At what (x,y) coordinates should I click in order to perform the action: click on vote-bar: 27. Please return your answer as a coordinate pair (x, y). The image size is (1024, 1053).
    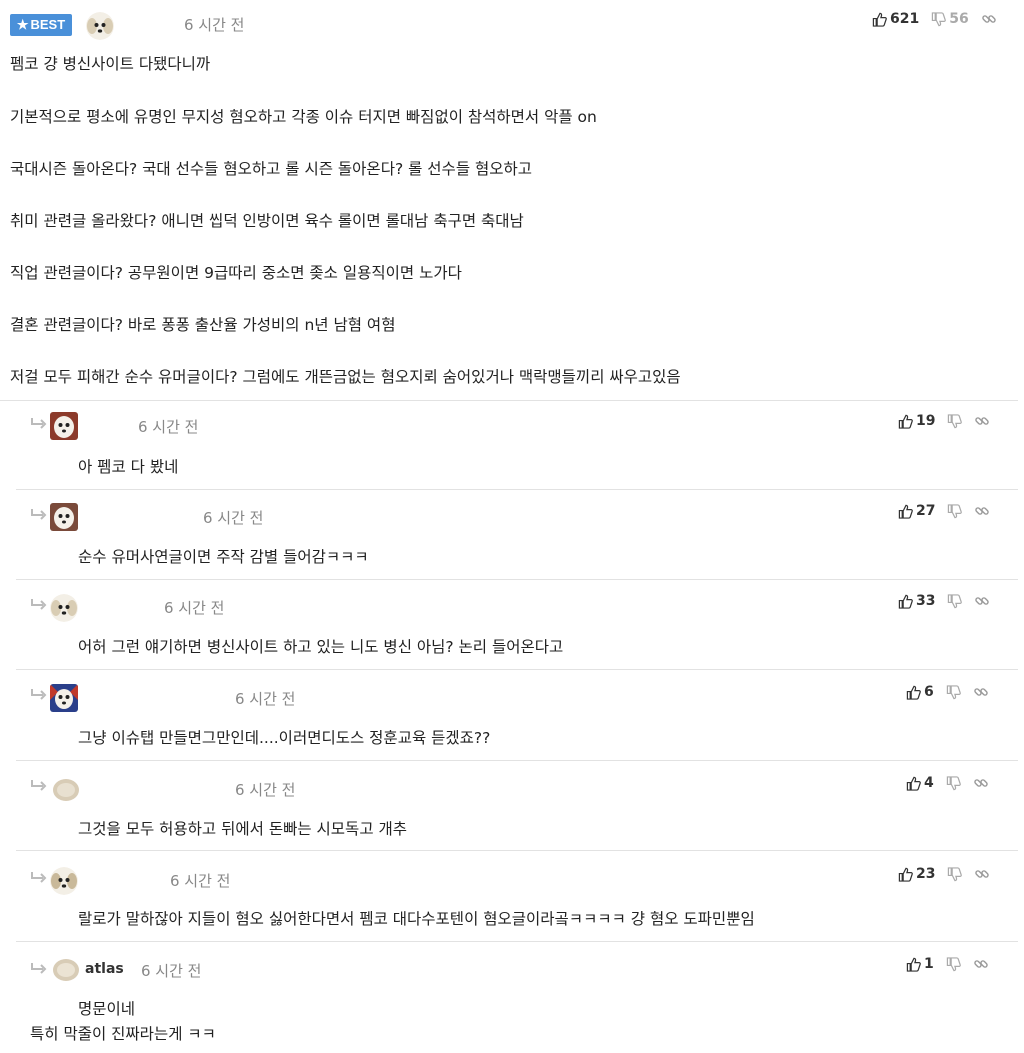
    Looking at the image, I should click on (944, 511).